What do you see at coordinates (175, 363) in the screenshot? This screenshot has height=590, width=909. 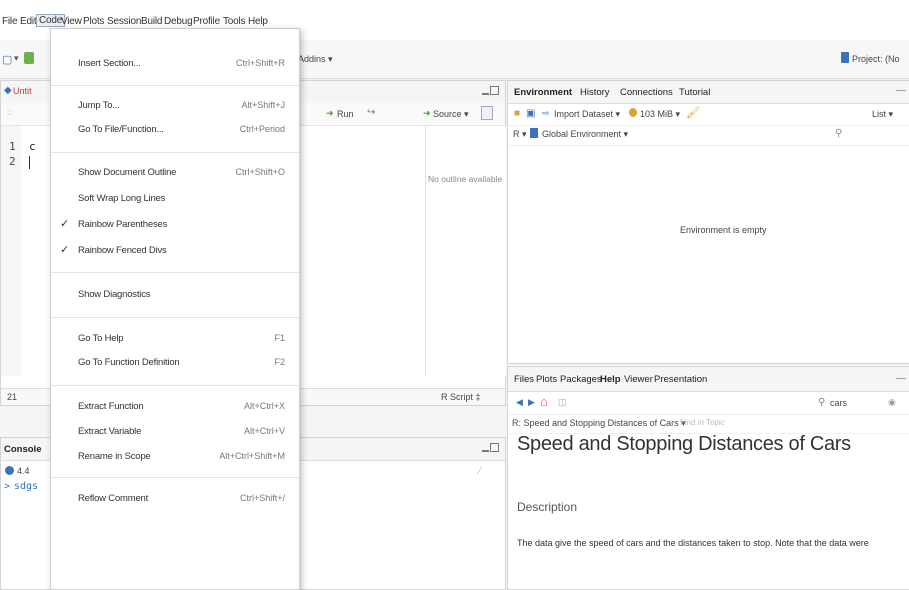 I see `menu-item-go-to-function-definition: Go To Function Definition F2` at bounding box center [175, 363].